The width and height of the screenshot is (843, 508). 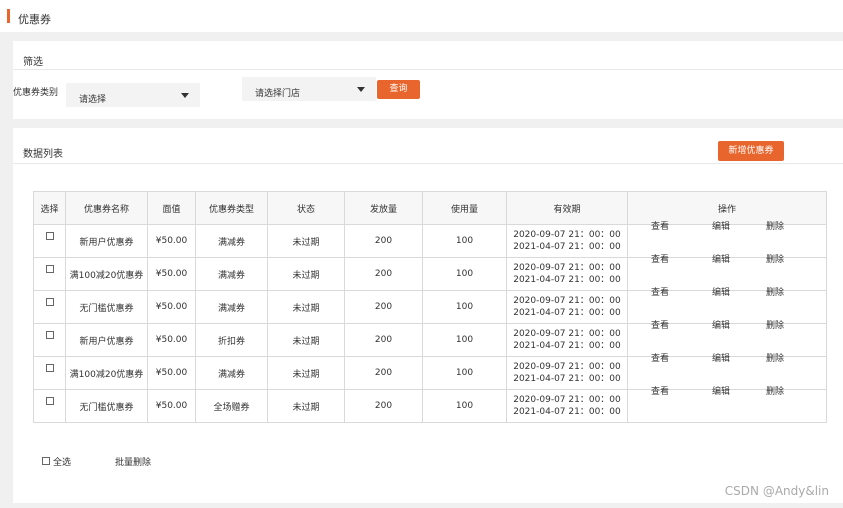 I want to click on coupon-type-label: 优惠券类别, so click(x=36, y=93).